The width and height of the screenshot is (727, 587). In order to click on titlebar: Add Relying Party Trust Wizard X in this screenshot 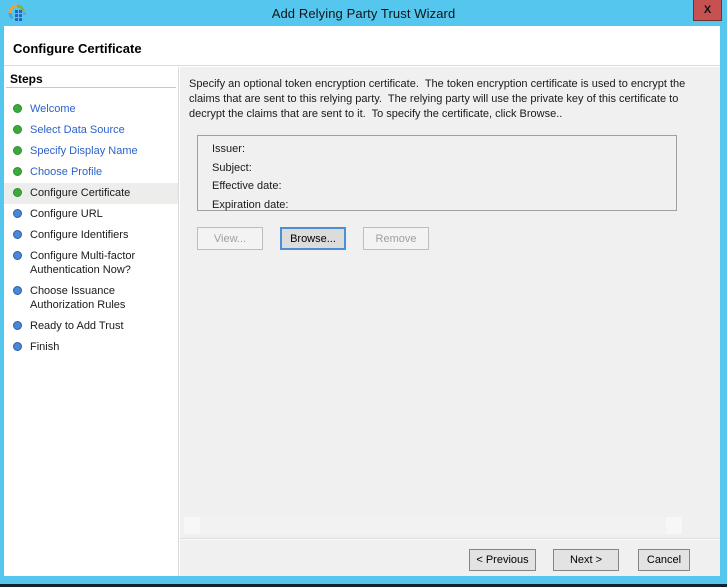, I will do `click(363, 13)`.